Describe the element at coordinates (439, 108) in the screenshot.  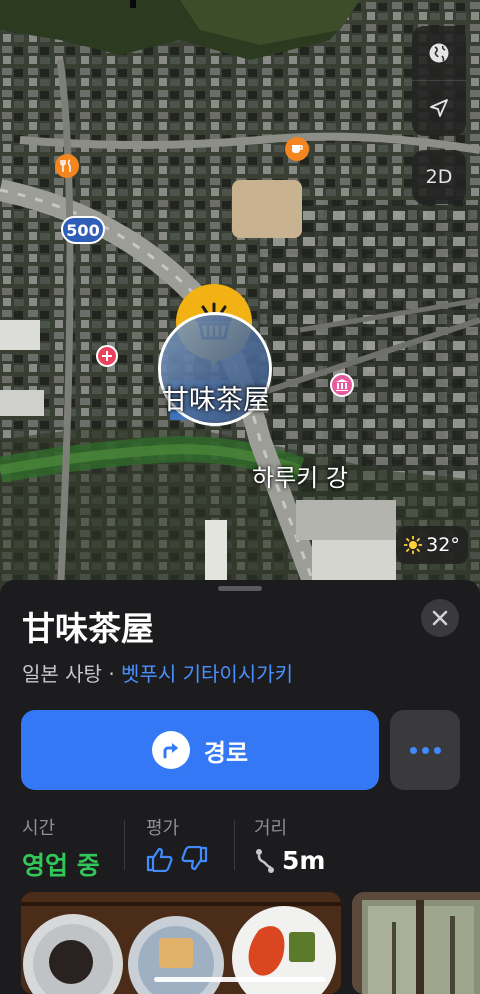
I see `location-arrow-icon` at that location.